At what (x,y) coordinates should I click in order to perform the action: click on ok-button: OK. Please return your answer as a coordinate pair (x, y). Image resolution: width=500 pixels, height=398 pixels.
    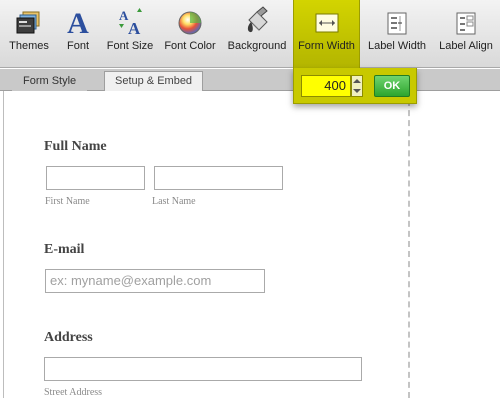
    Looking at the image, I should click on (392, 86).